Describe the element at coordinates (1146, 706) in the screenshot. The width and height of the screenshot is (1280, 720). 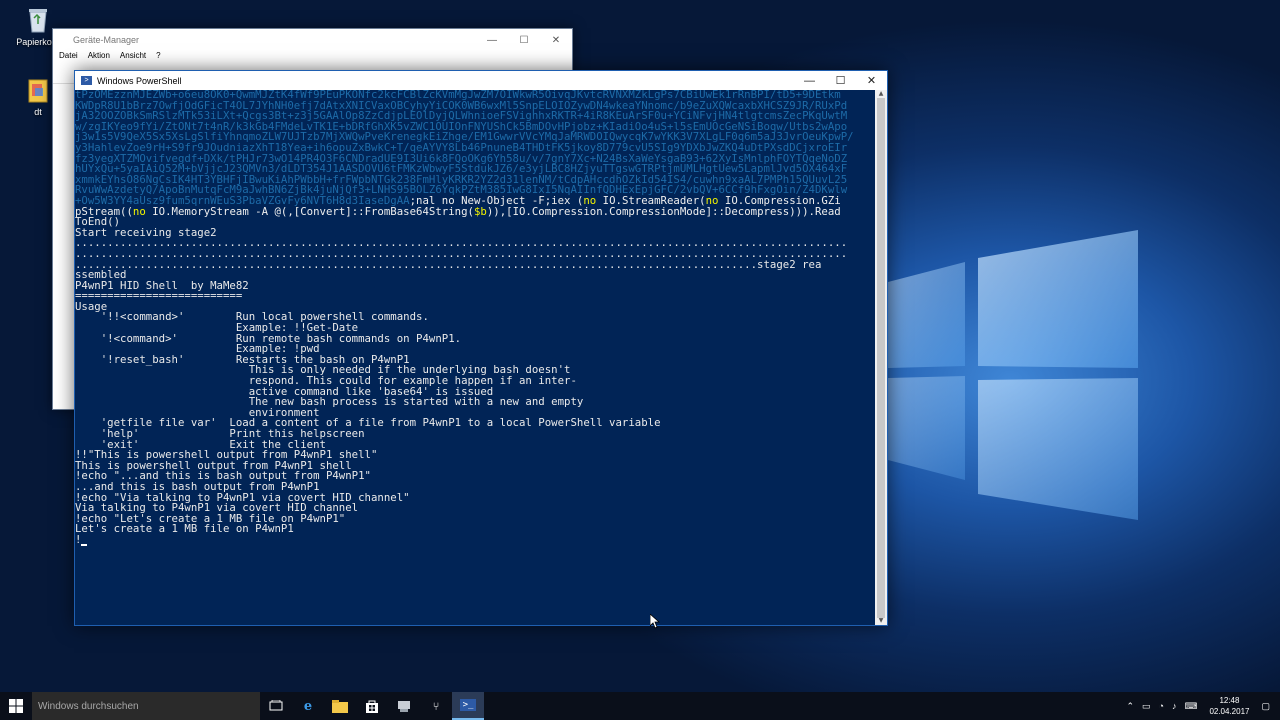
I see `network-icon: ▭` at that location.